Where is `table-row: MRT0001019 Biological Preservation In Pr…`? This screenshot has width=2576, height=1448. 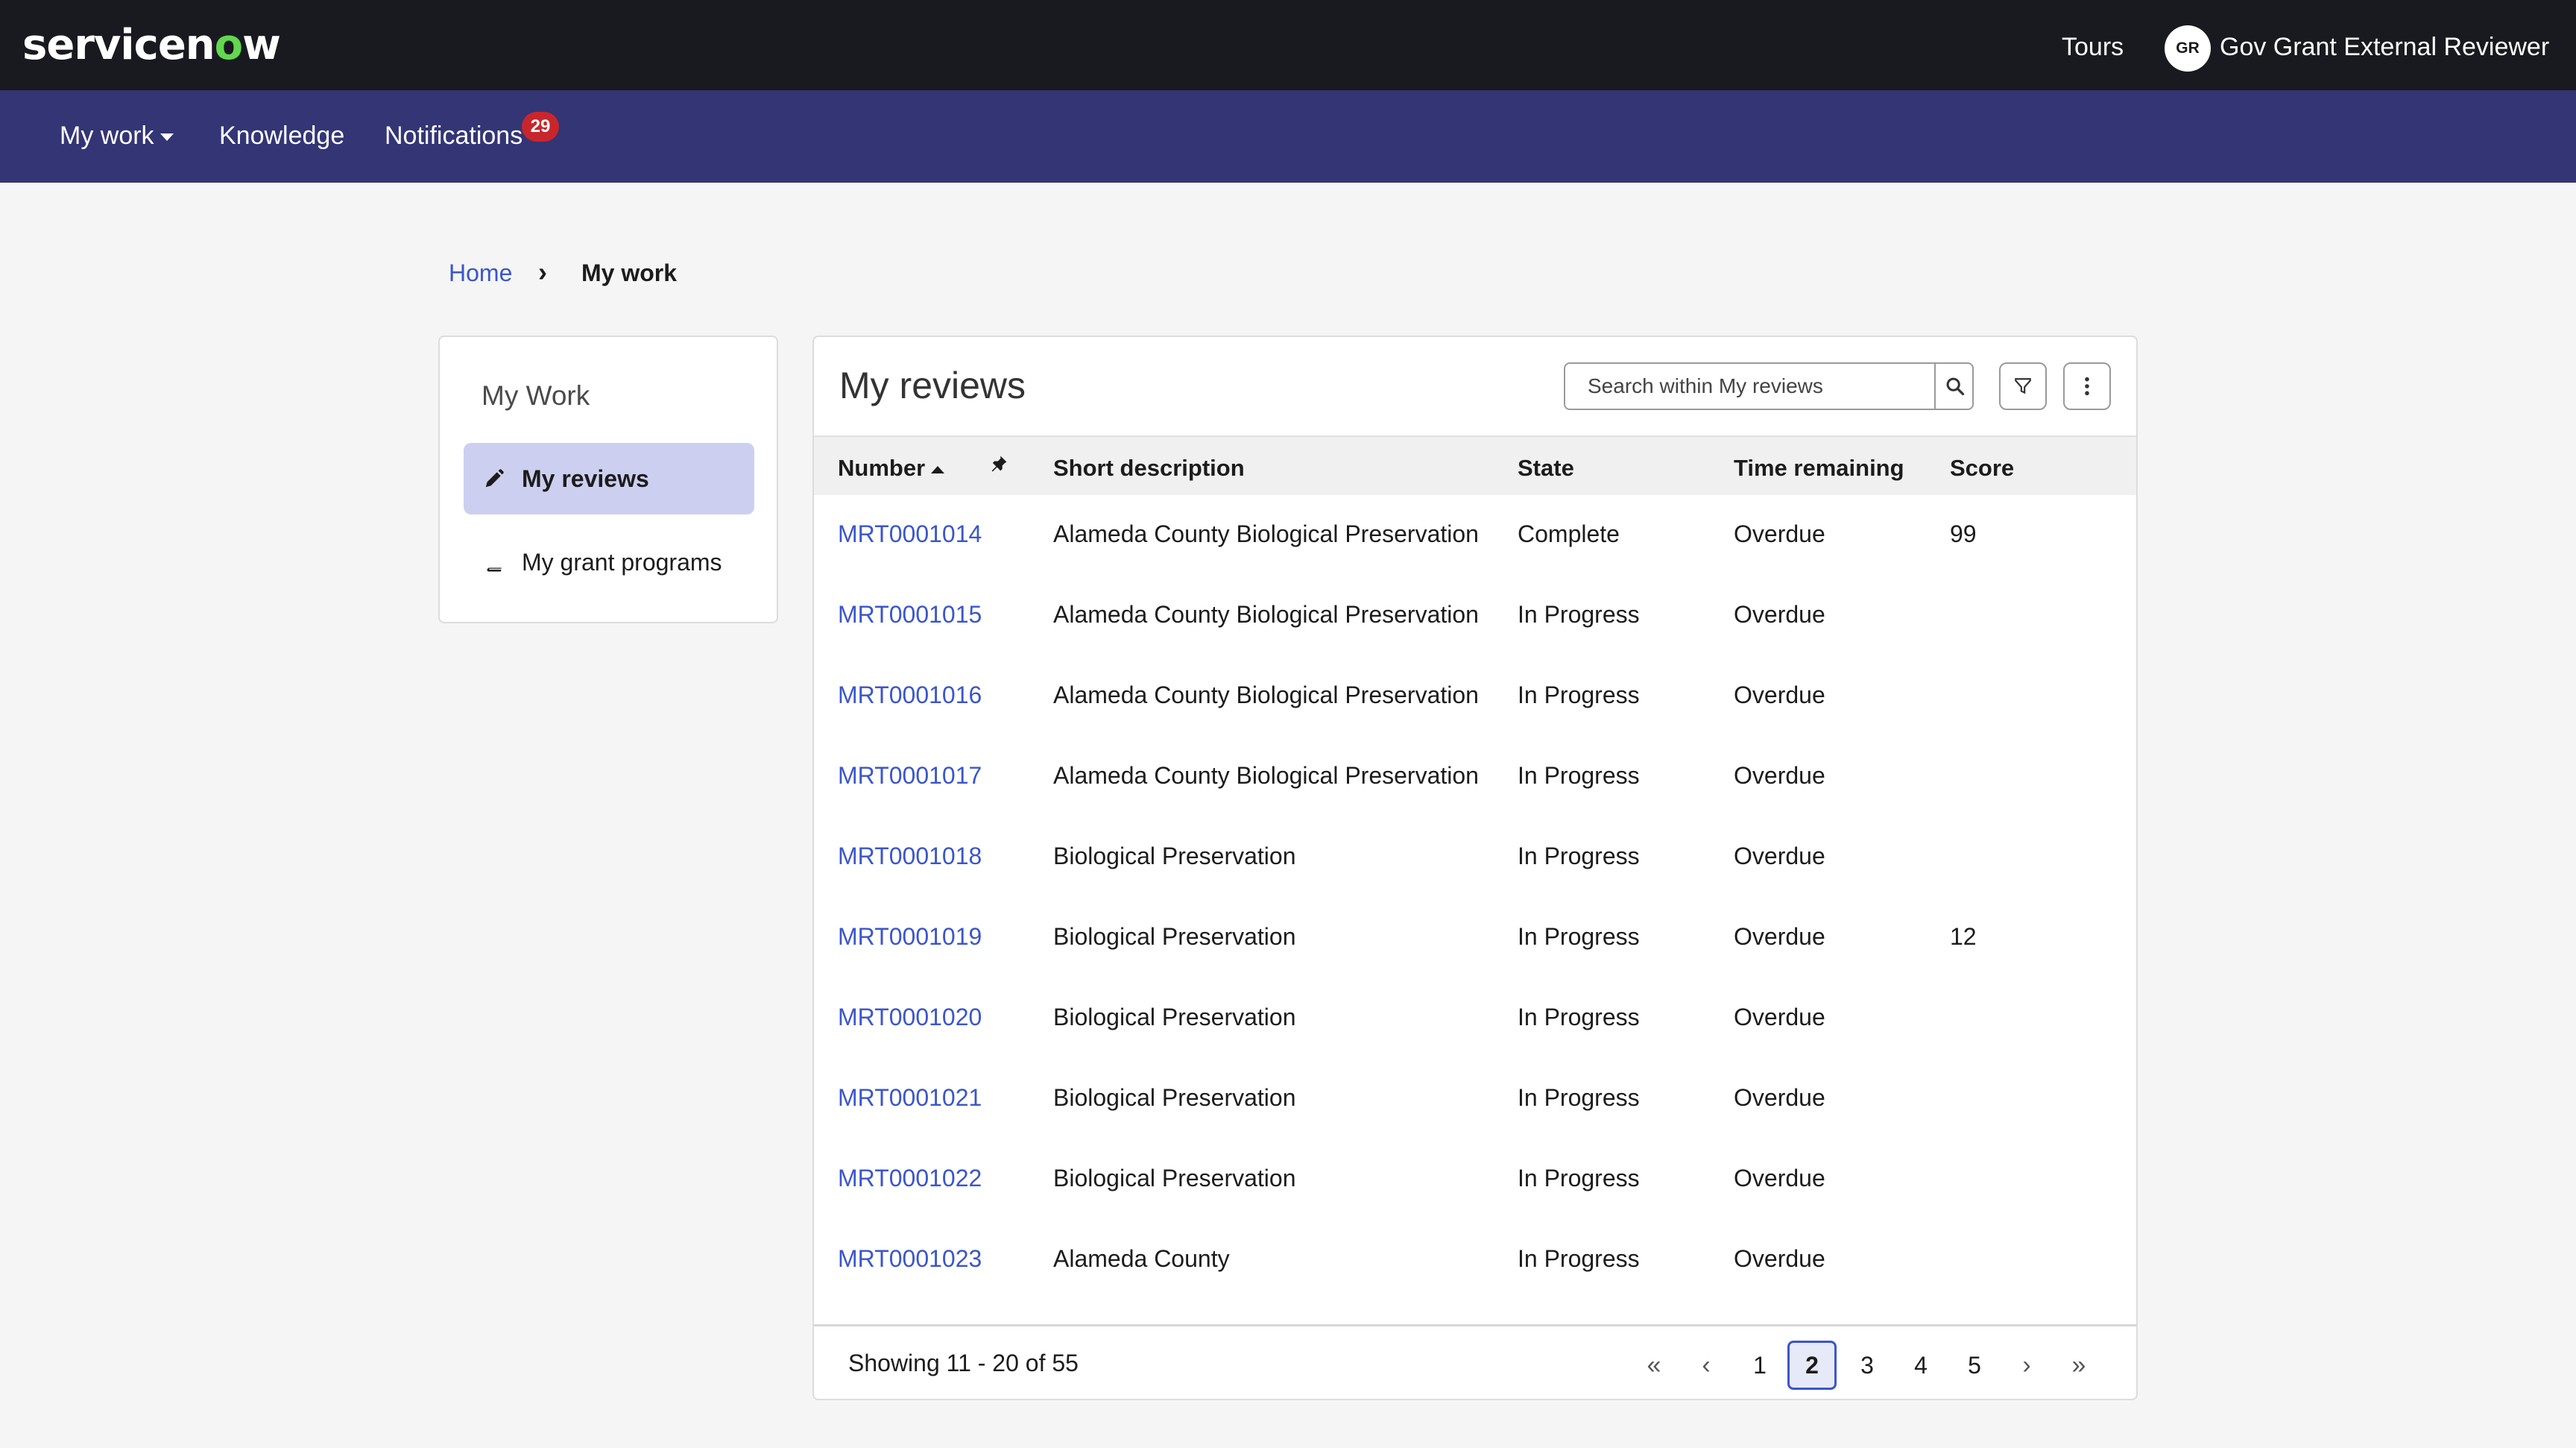 table-row: MRT0001019 Biological Preservation In Pr… is located at coordinates (1475, 938).